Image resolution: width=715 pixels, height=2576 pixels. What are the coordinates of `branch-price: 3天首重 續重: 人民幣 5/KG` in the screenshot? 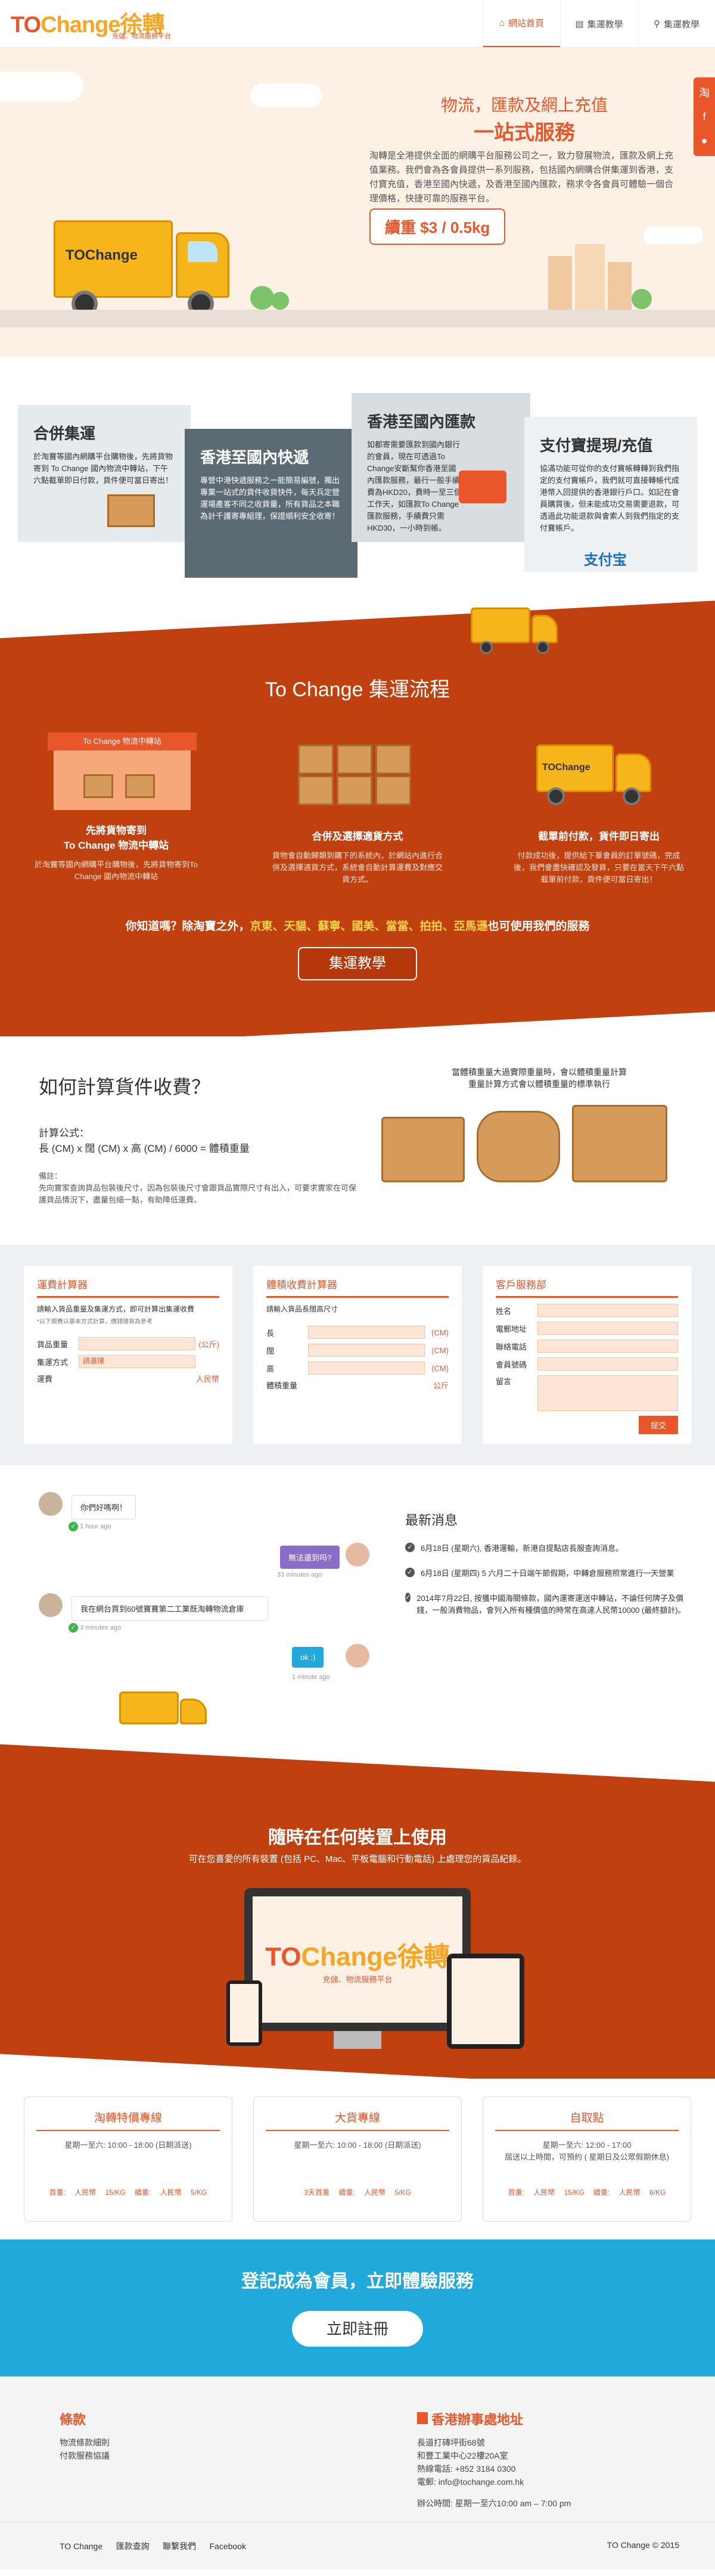 It's located at (357, 2192).